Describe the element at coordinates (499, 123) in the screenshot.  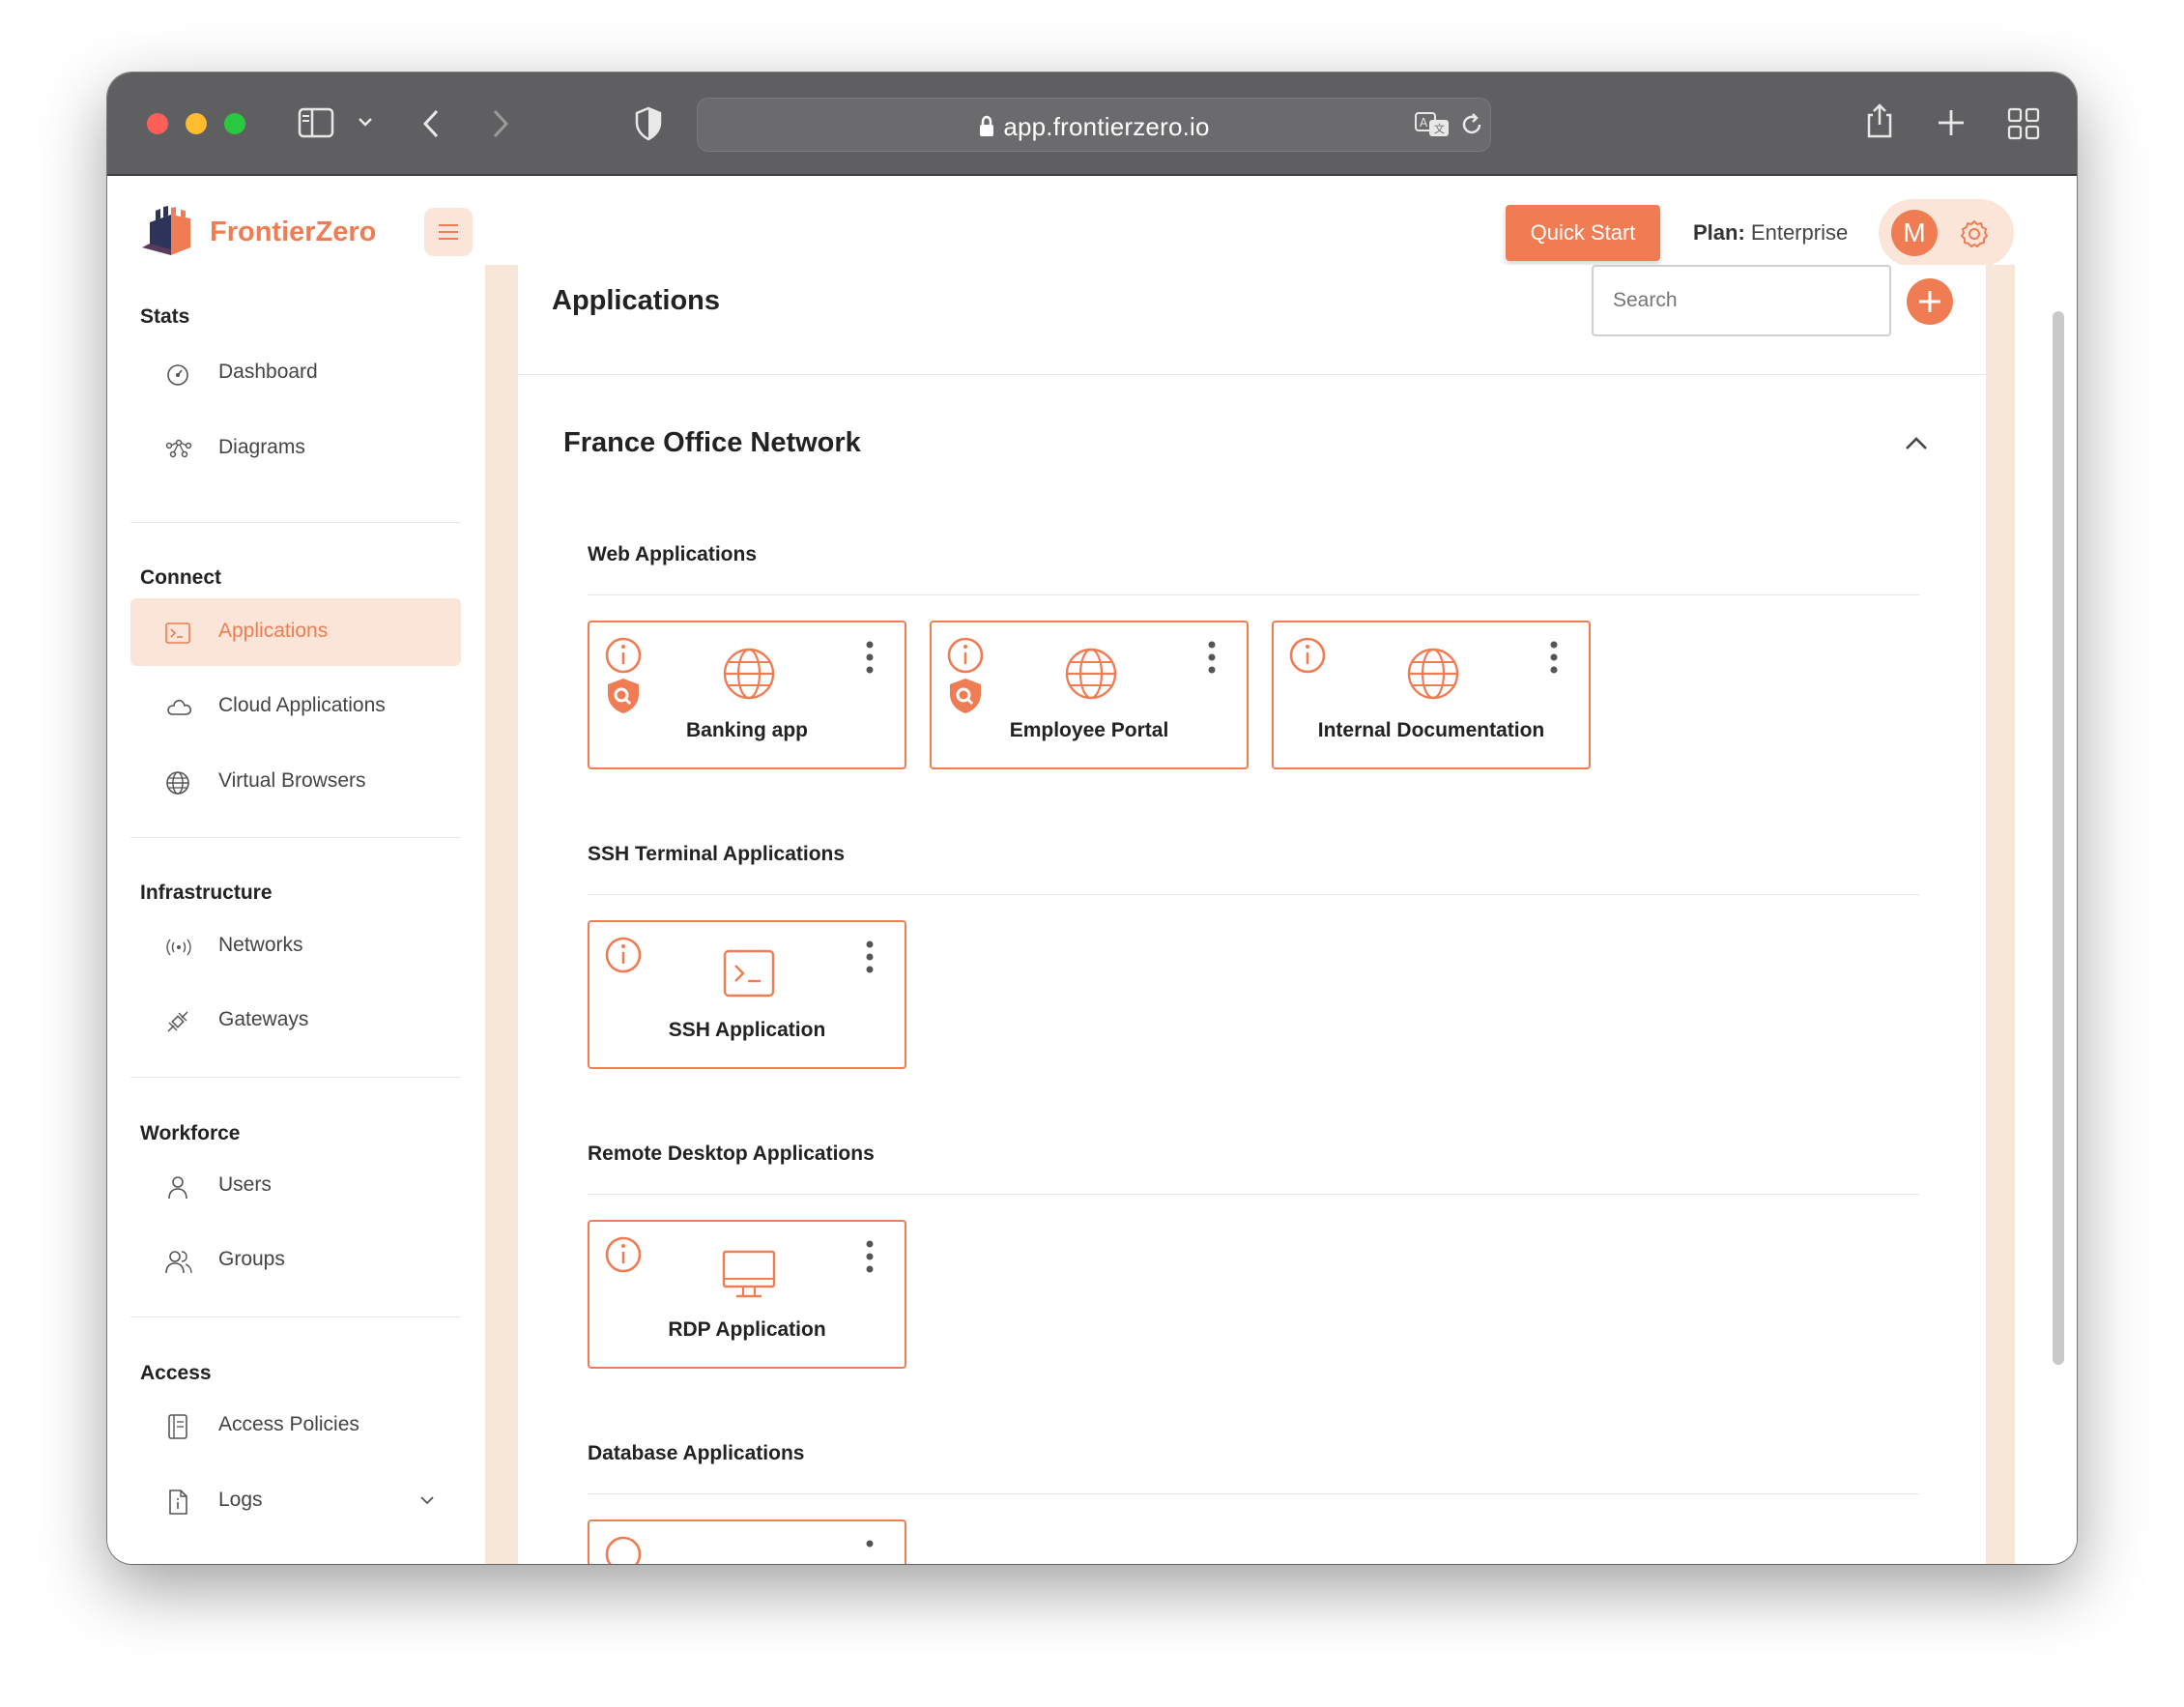
I see `forward-icon` at that location.